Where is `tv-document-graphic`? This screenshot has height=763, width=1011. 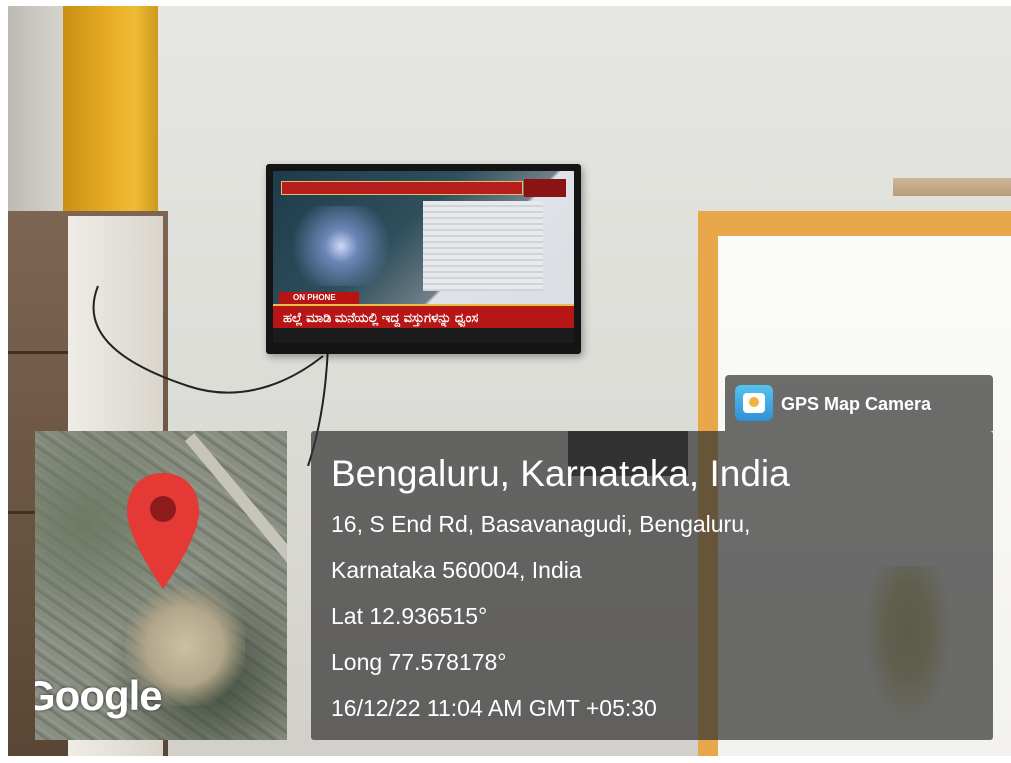
tv-document-graphic is located at coordinates (483, 246).